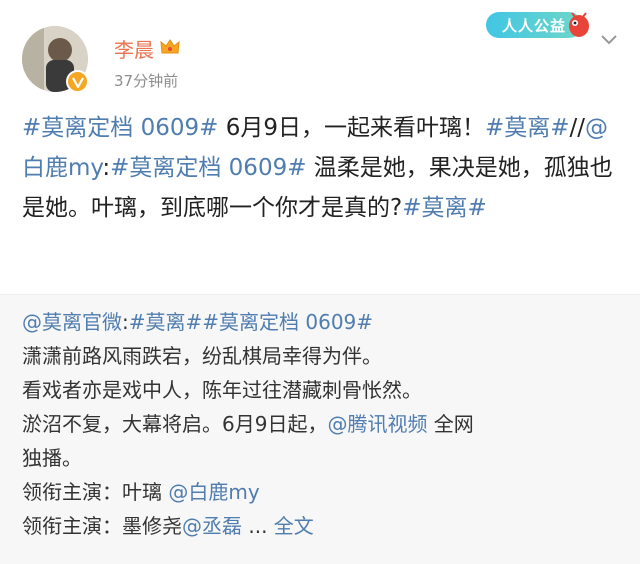 The image size is (640, 564). What do you see at coordinates (212, 526) in the screenshot?
I see `mention-link: @丞磊` at bounding box center [212, 526].